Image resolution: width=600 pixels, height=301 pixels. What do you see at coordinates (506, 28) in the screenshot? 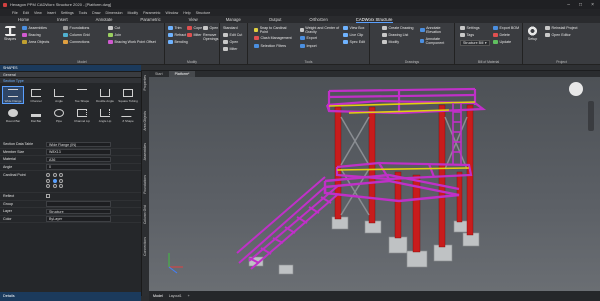
I see `export-bom-button: Export BOM` at bounding box center [506, 28].